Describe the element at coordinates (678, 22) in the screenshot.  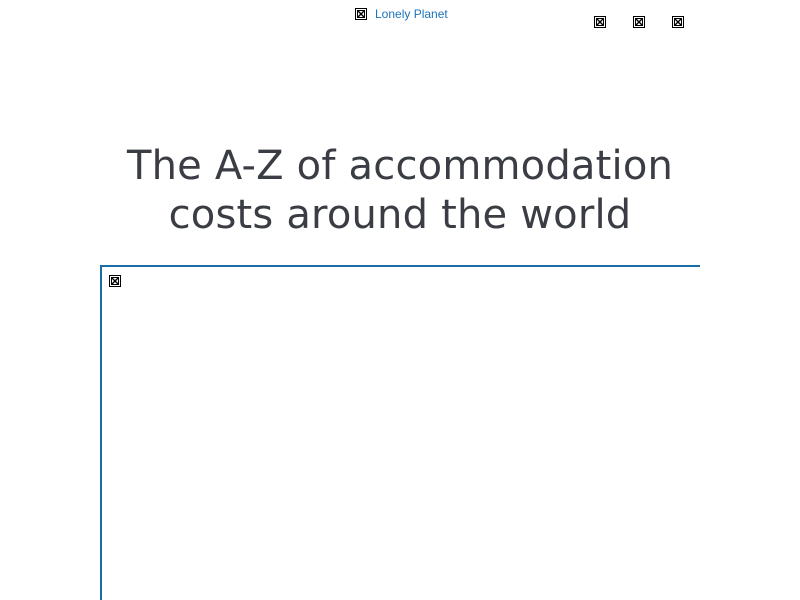
I see `header-action-3-broken-image-icon` at that location.